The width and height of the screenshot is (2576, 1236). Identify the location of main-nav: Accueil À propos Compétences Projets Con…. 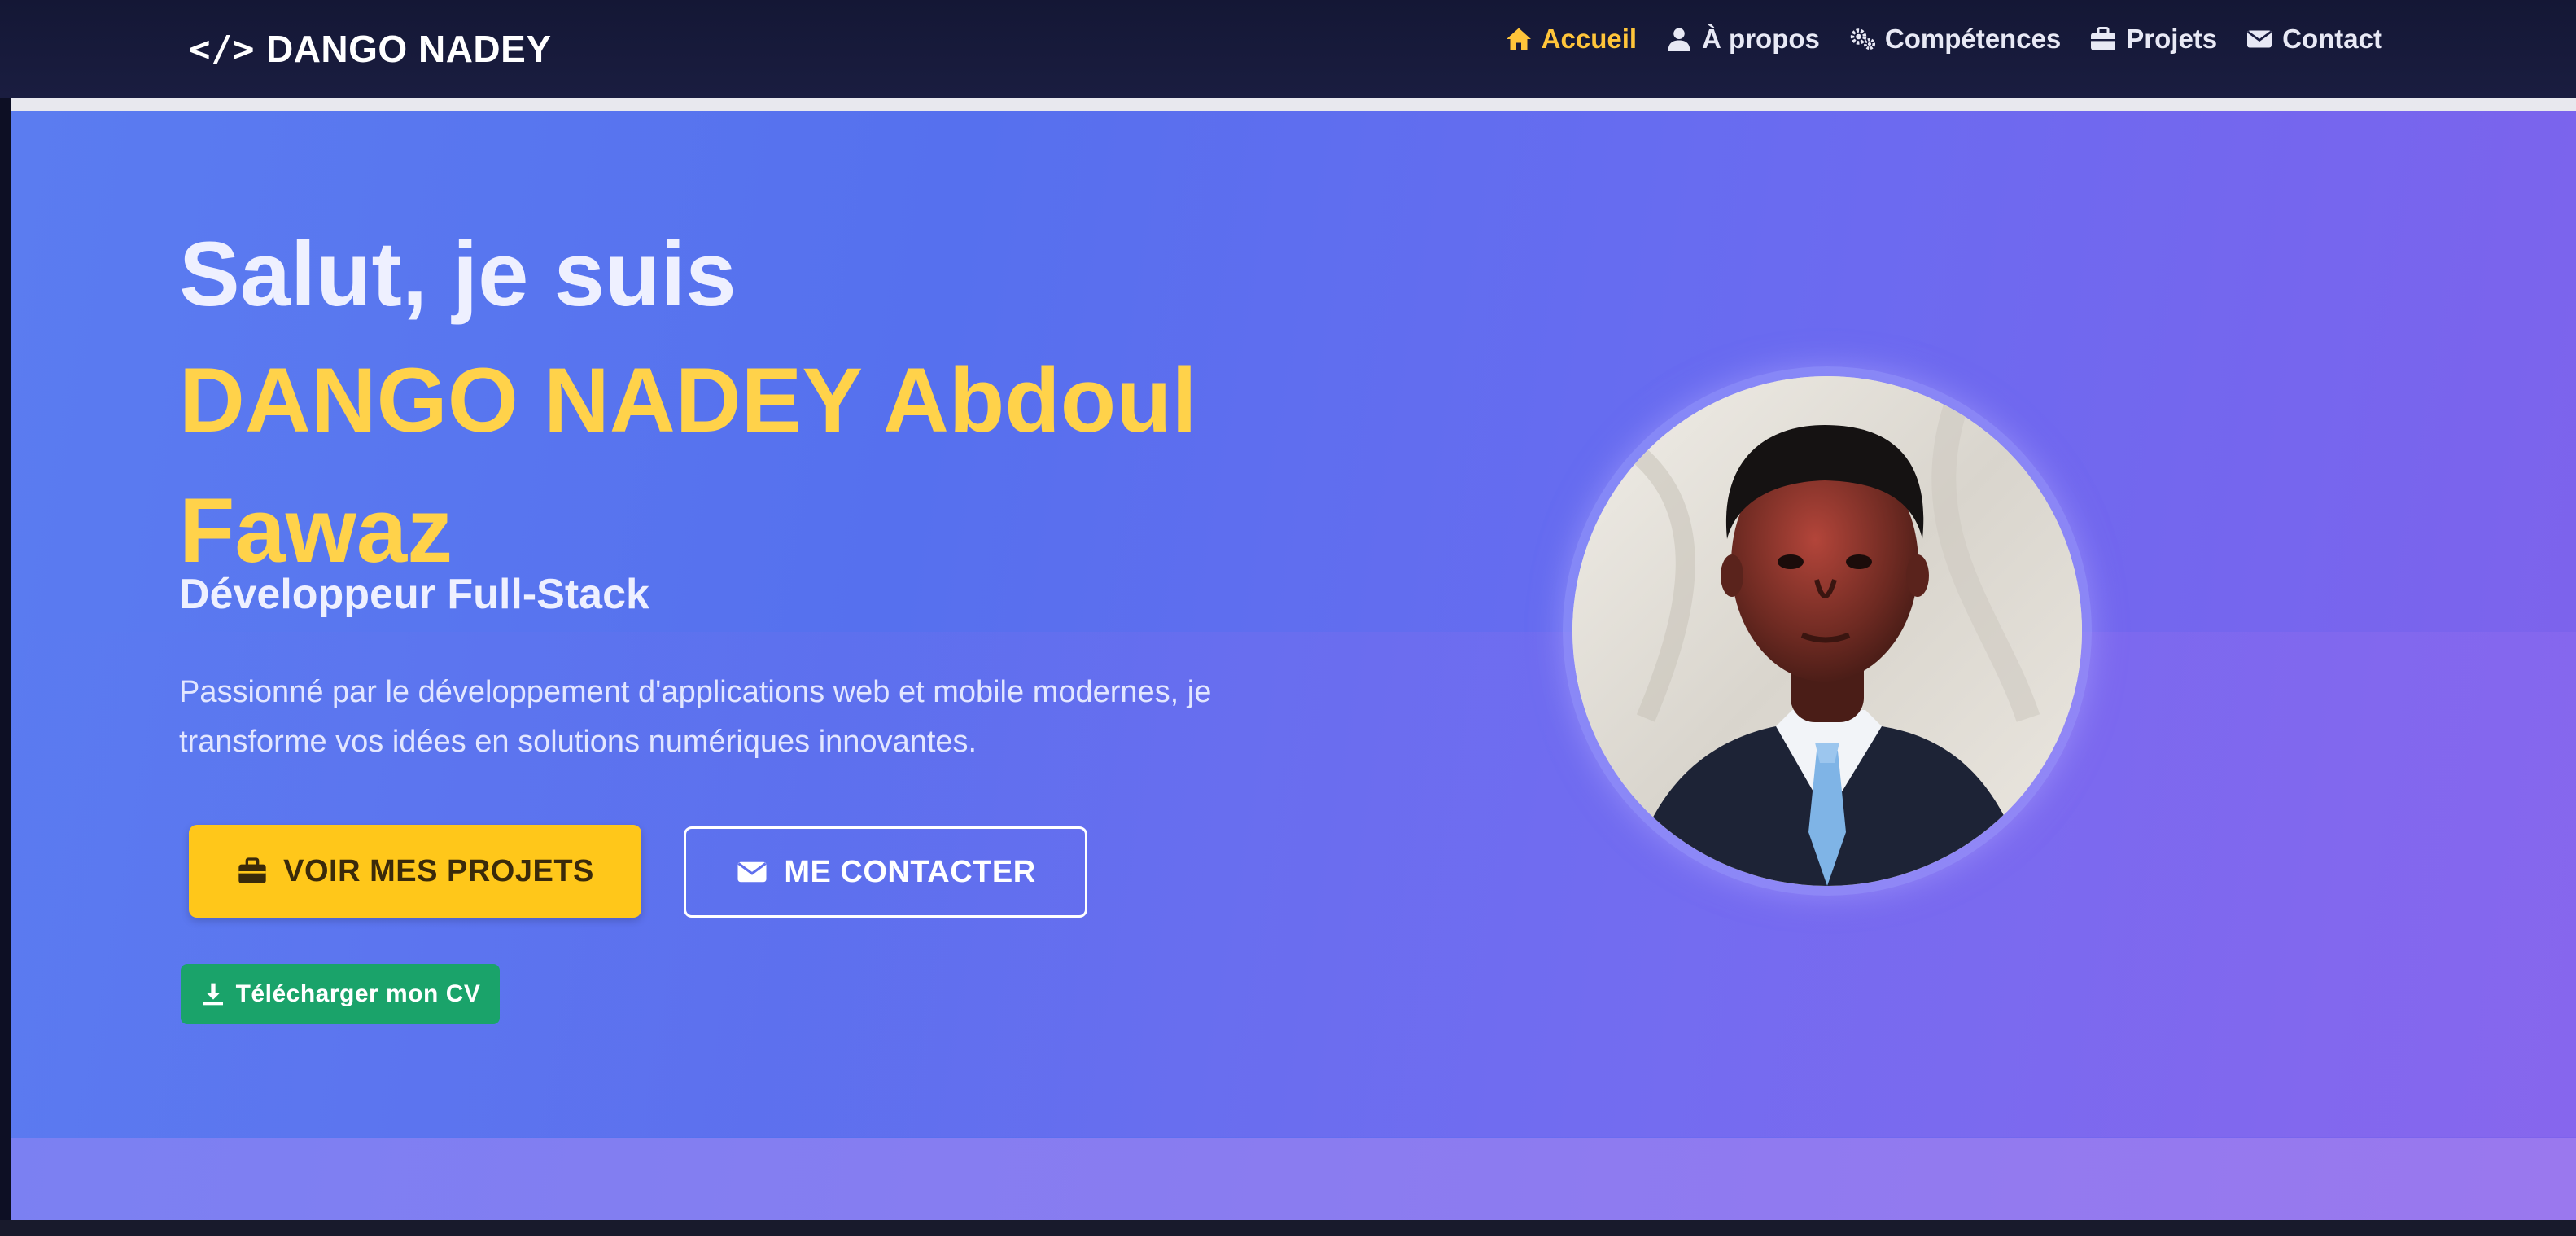
(1943, 39).